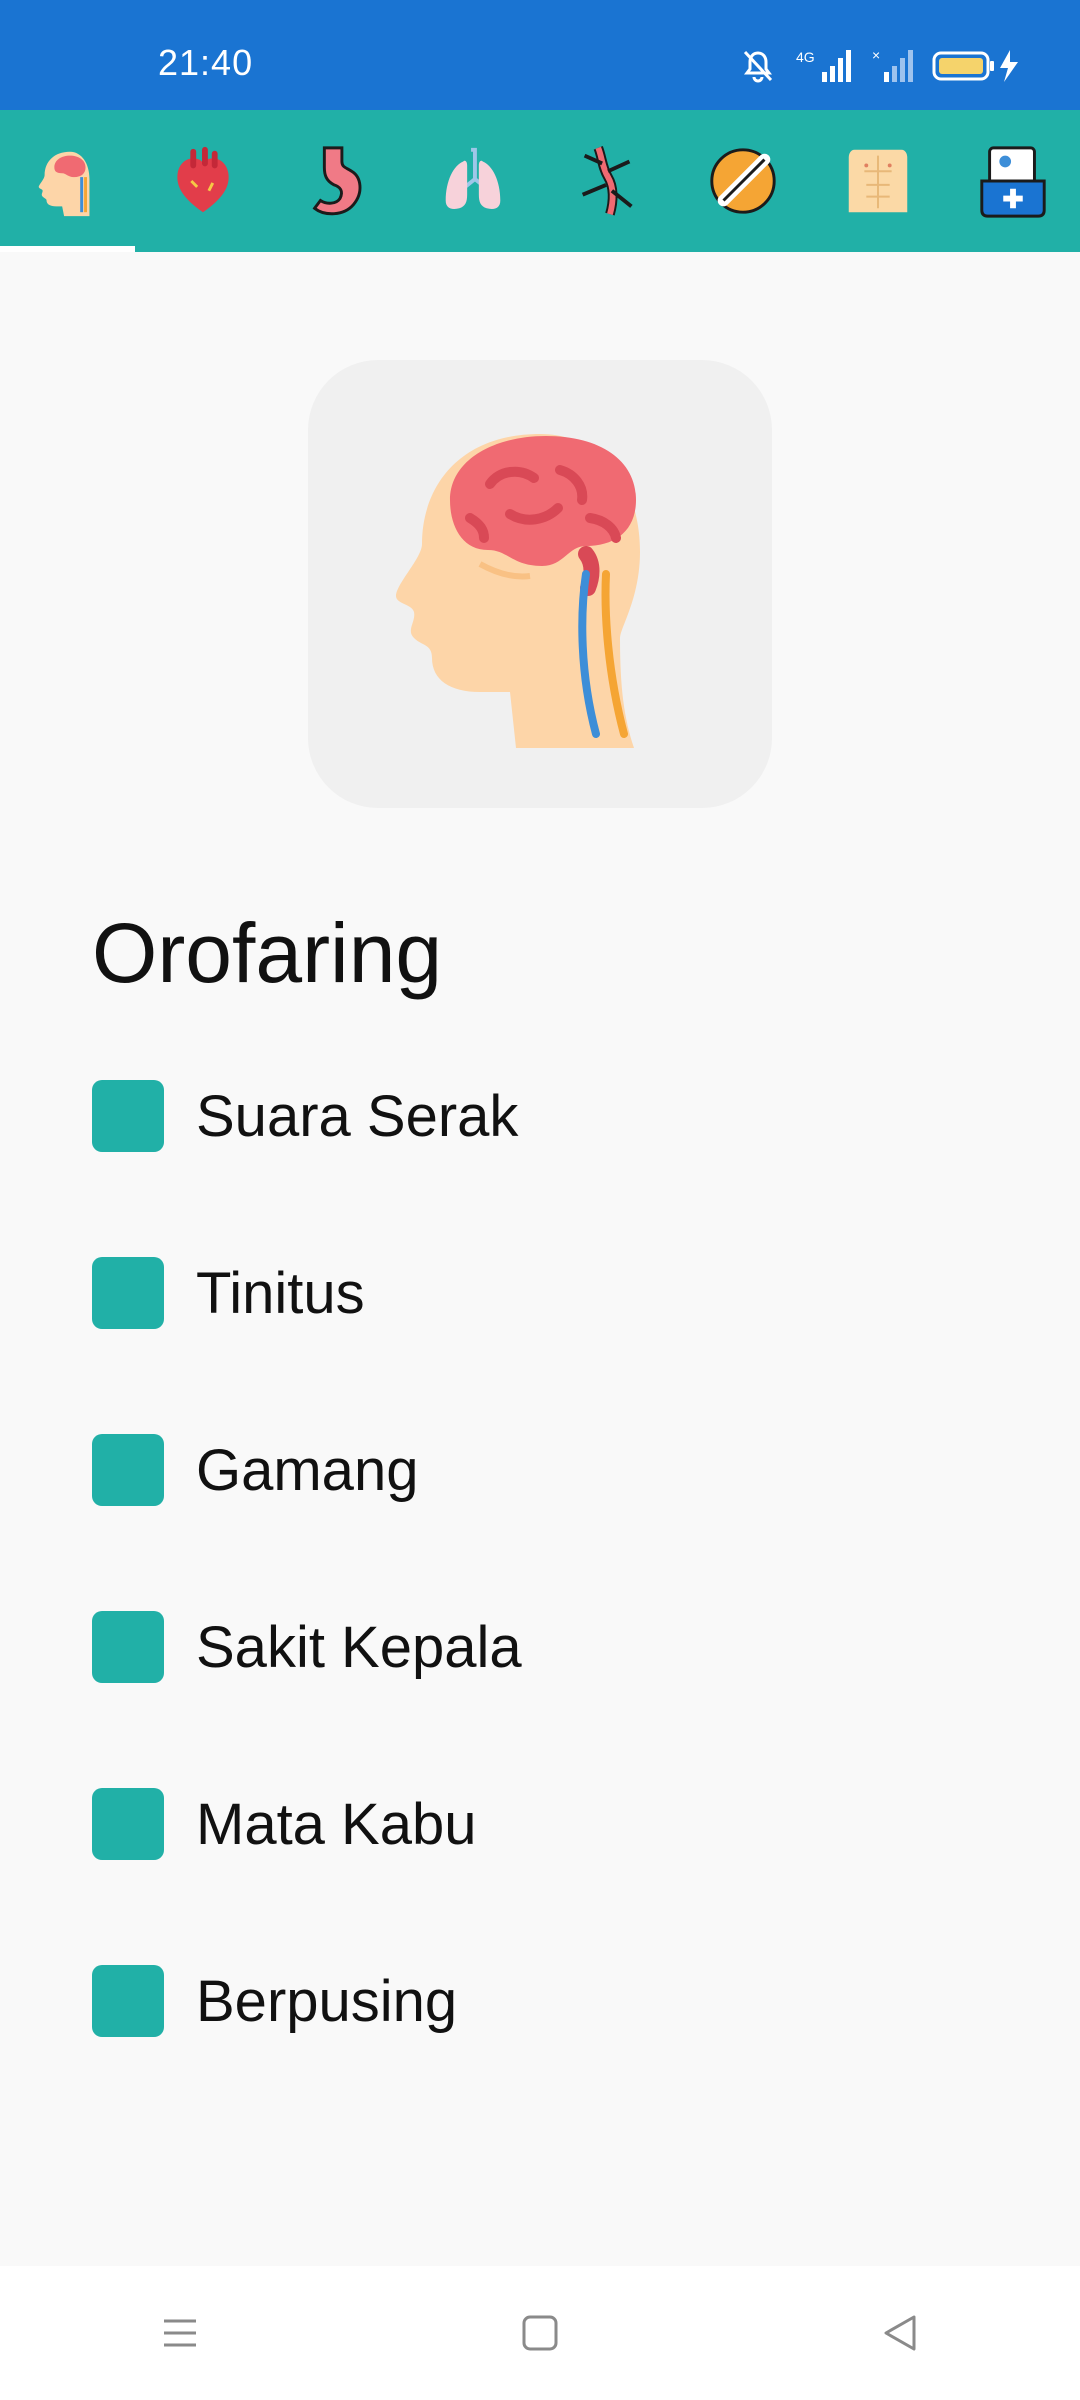 The height and width of the screenshot is (2400, 1080). I want to click on battery-charging-icon, so click(975, 66).